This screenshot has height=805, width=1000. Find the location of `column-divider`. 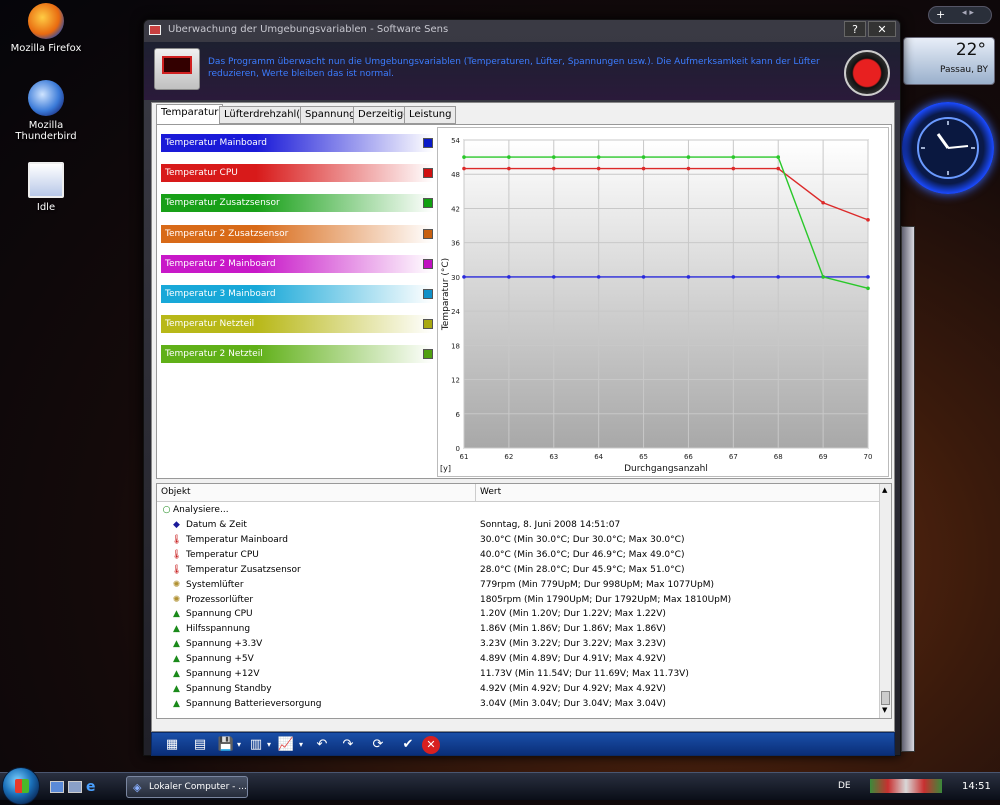

column-divider is located at coordinates (475, 493).